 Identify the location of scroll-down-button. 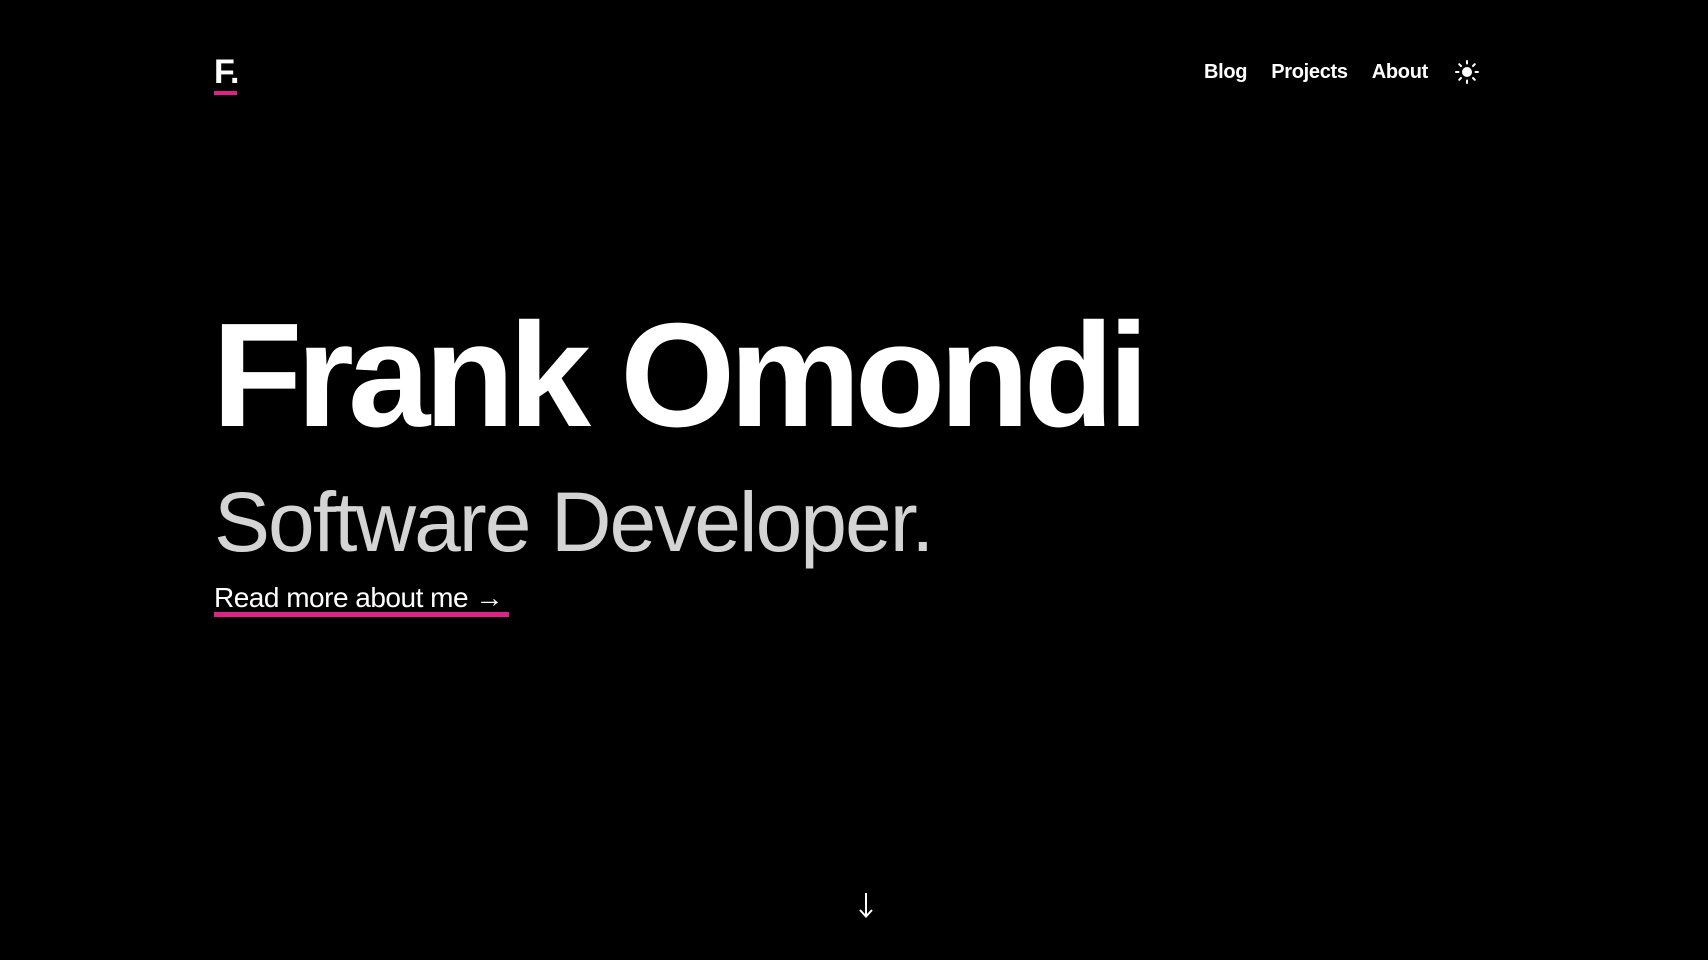
(866, 905).